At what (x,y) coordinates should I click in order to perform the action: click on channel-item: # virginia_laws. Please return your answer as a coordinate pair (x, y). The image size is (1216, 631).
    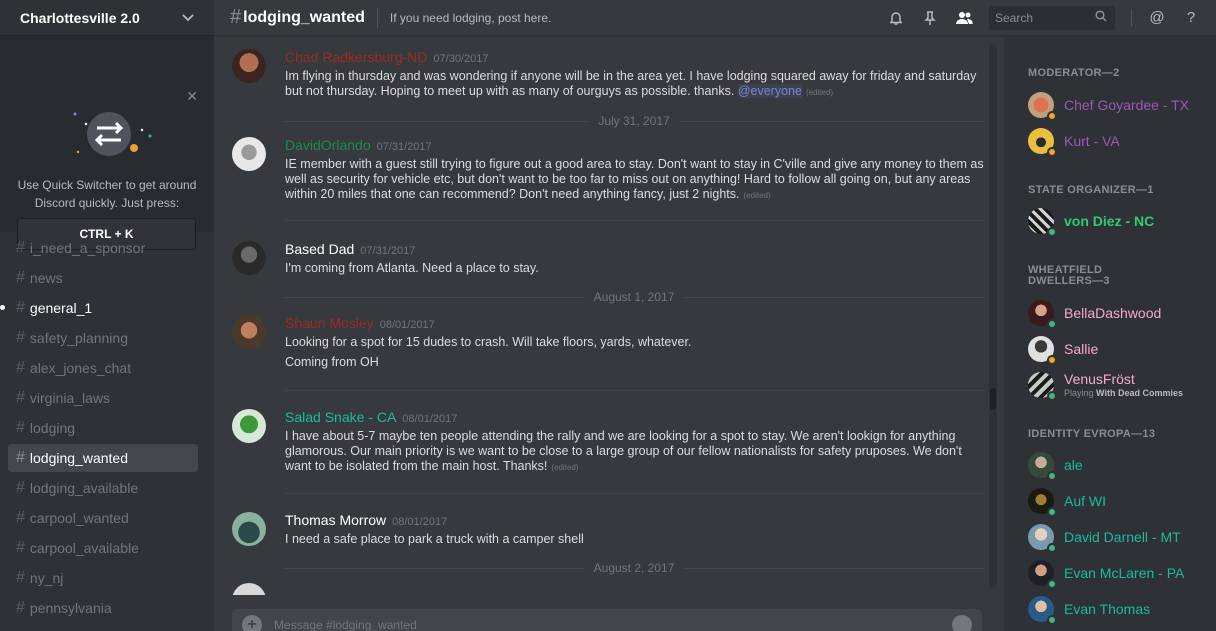
    Looking at the image, I should click on (103, 398).